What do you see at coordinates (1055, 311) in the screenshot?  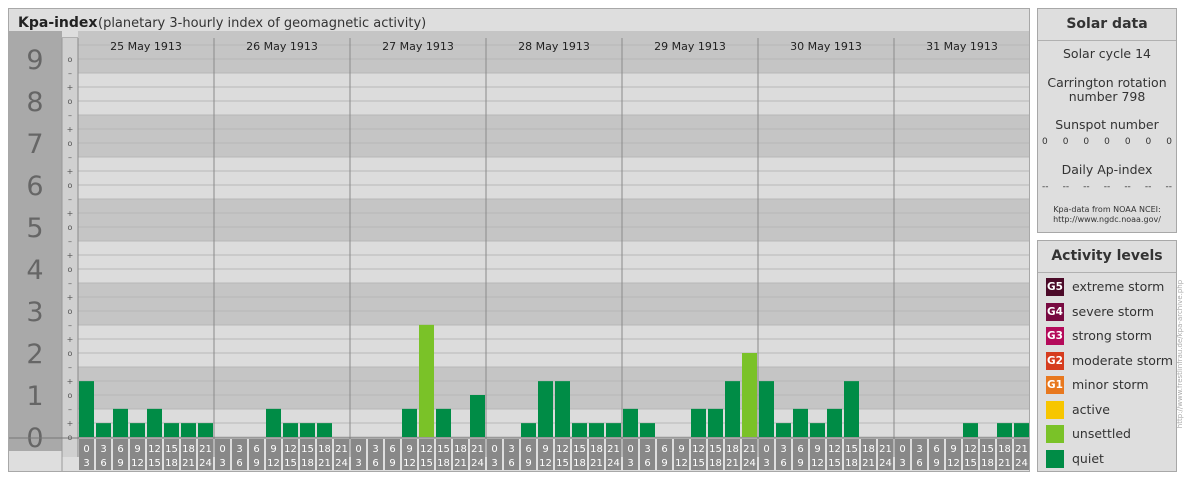 I see `level-swatch: G4` at bounding box center [1055, 311].